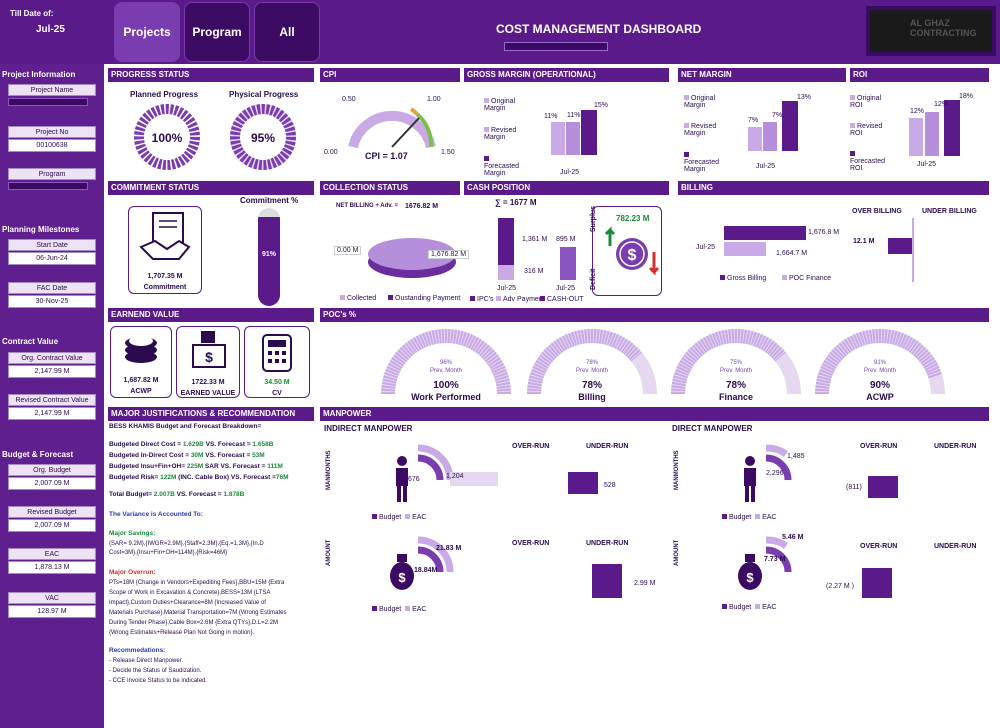 Image resolution: width=1000 pixels, height=728 pixels. Describe the element at coordinates (599, 29) in the screenshot. I see `page-title: COST MANAGEMENT DASHBOARD` at that location.